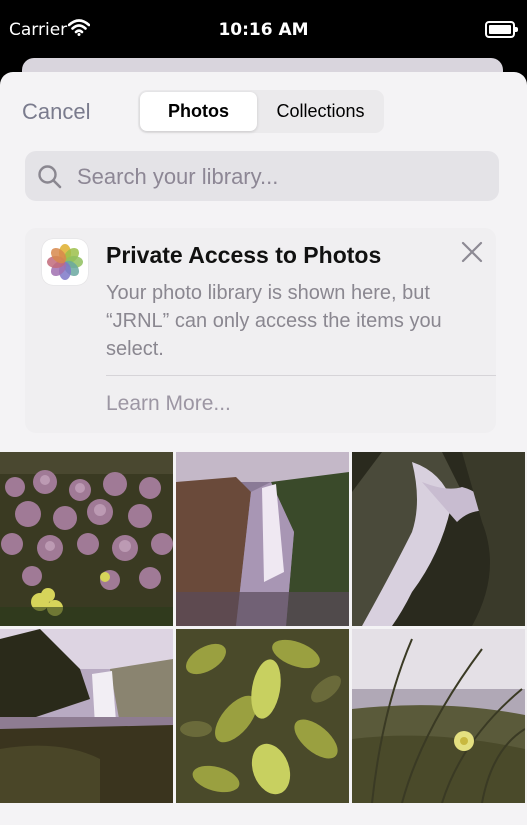 The image size is (527, 825). Describe the element at coordinates (320, 111) in the screenshot. I see `tab-collections: Collections` at that location.